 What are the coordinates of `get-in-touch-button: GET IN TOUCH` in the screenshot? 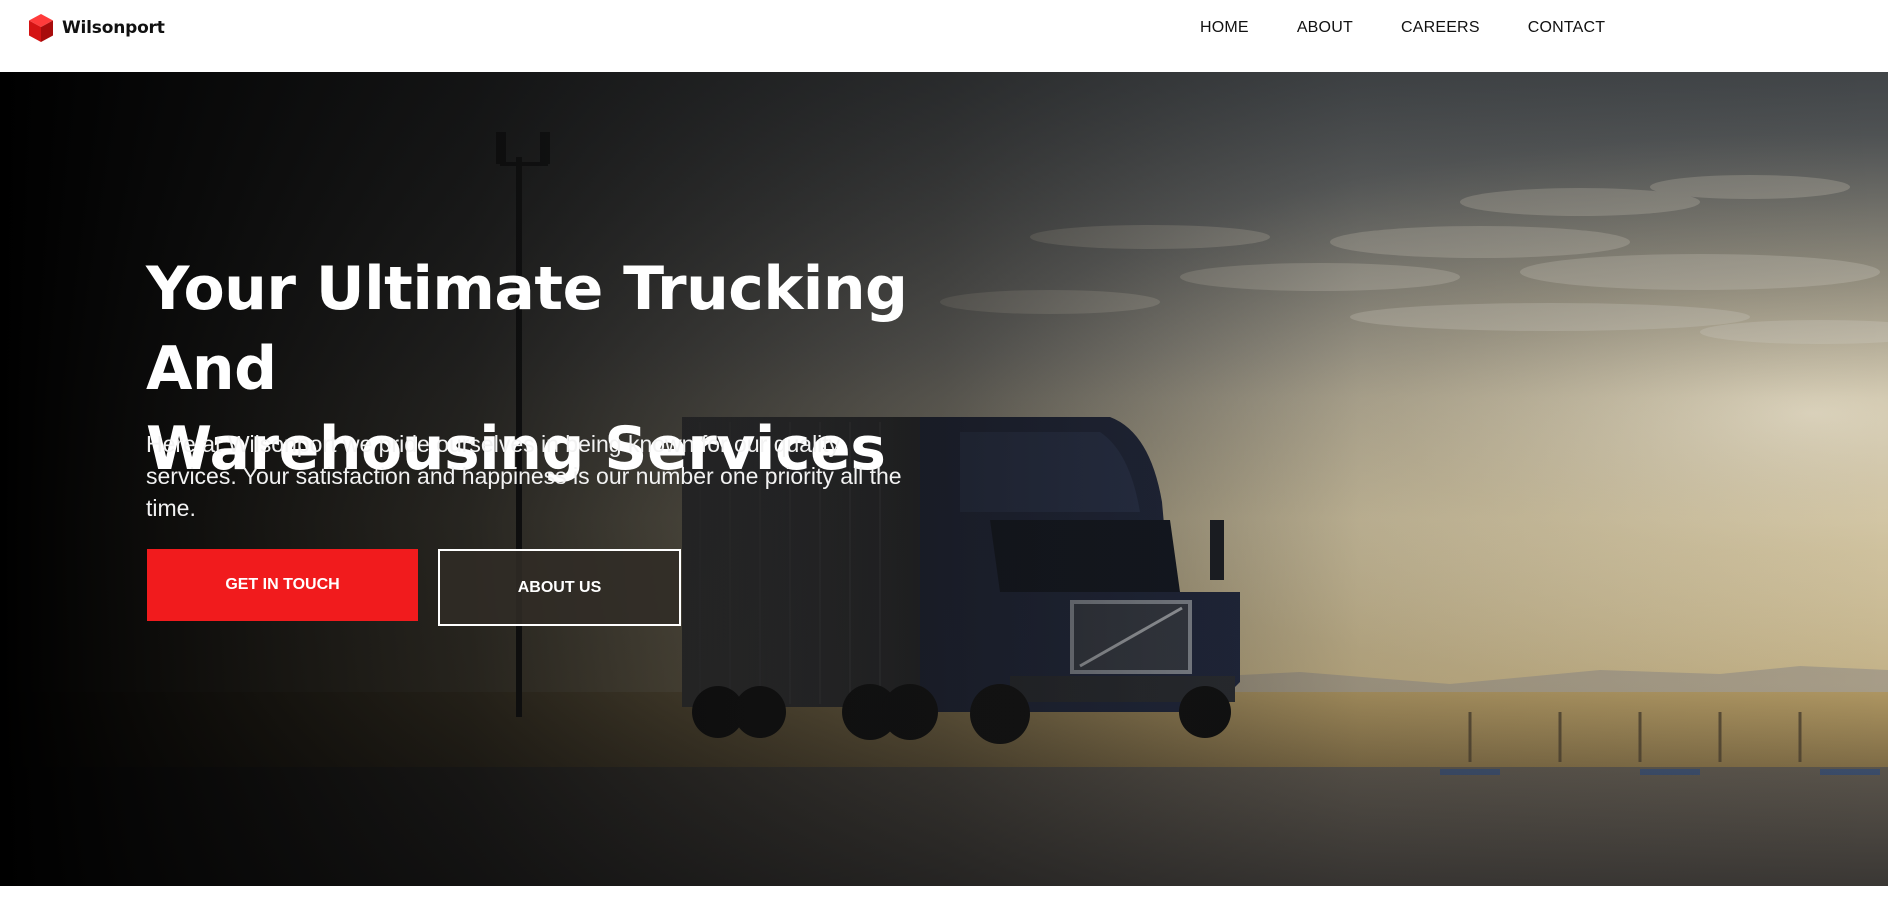 It's located at (282, 585).